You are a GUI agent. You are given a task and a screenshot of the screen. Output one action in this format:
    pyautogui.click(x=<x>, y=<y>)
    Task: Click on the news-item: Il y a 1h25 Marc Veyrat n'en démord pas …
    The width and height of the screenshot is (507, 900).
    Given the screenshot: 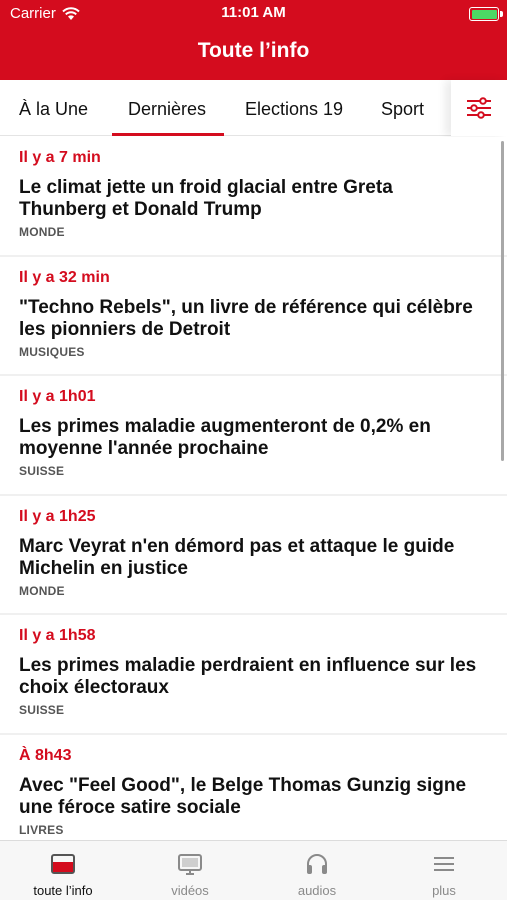 What is the action you would take?
    pyautogui.click(x=253, y=555)
    